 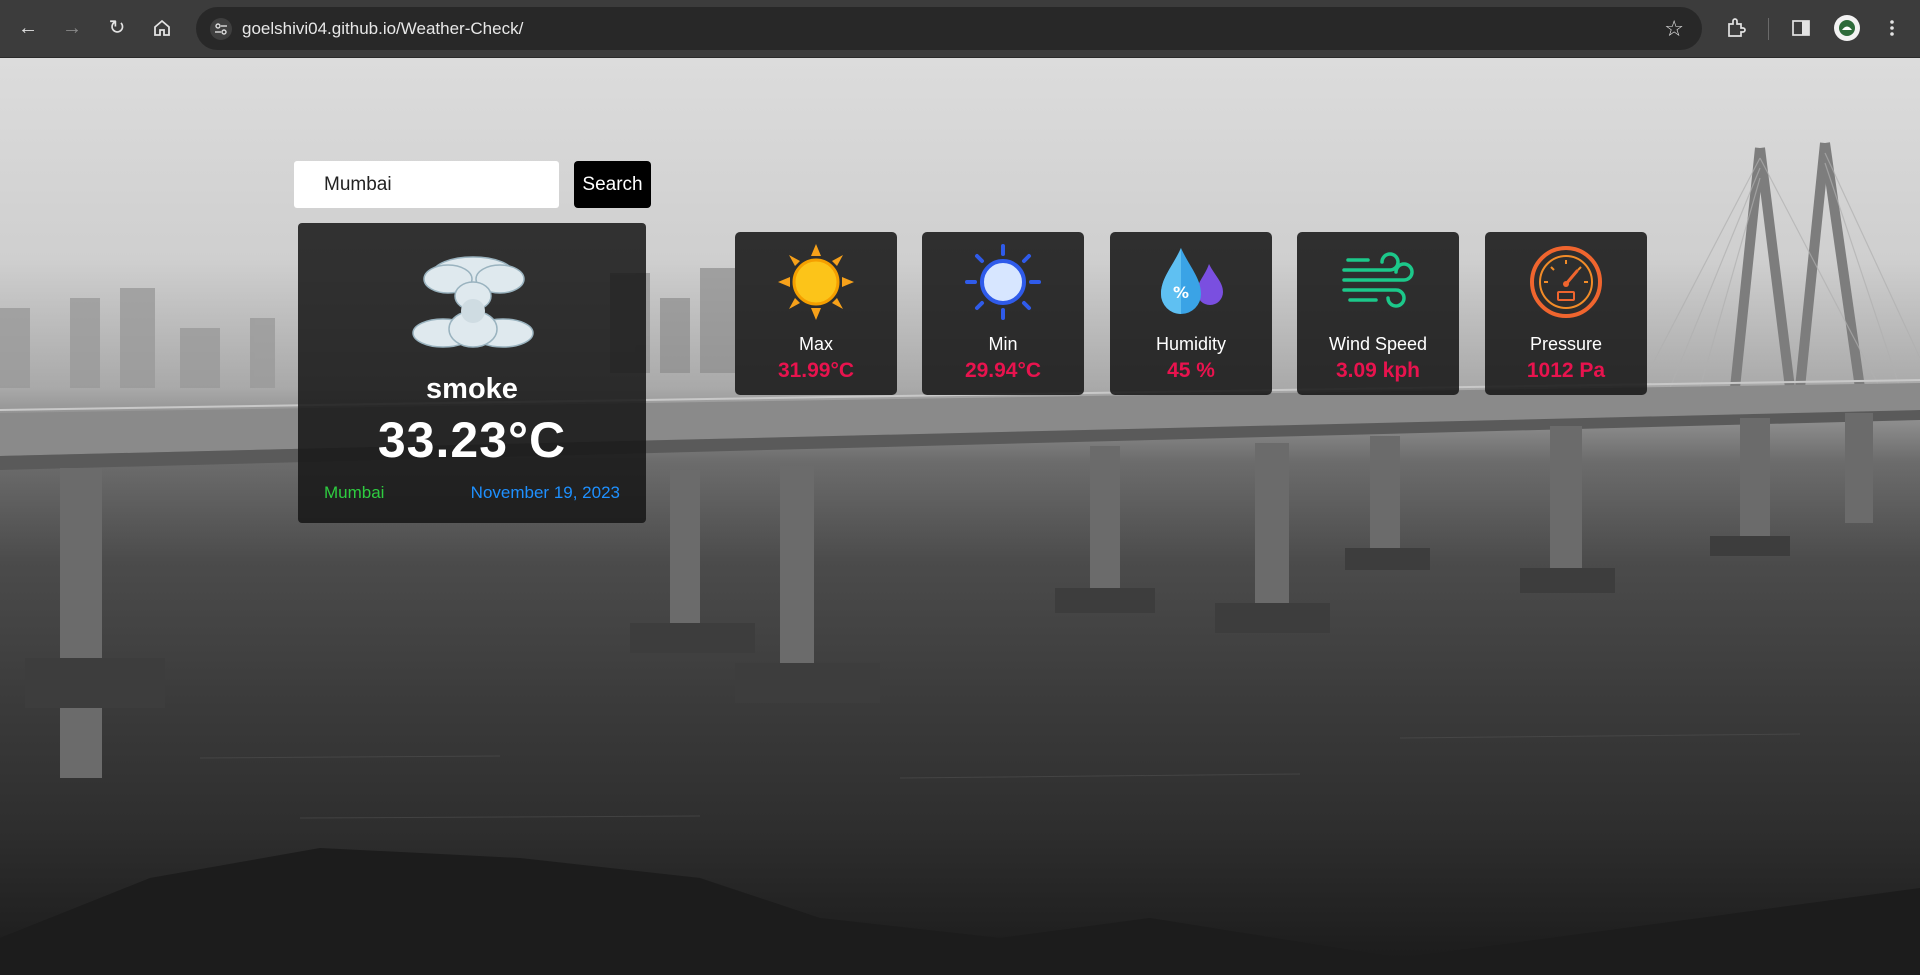 I want to click on back-icon: ←, so click(x=28, y=28).